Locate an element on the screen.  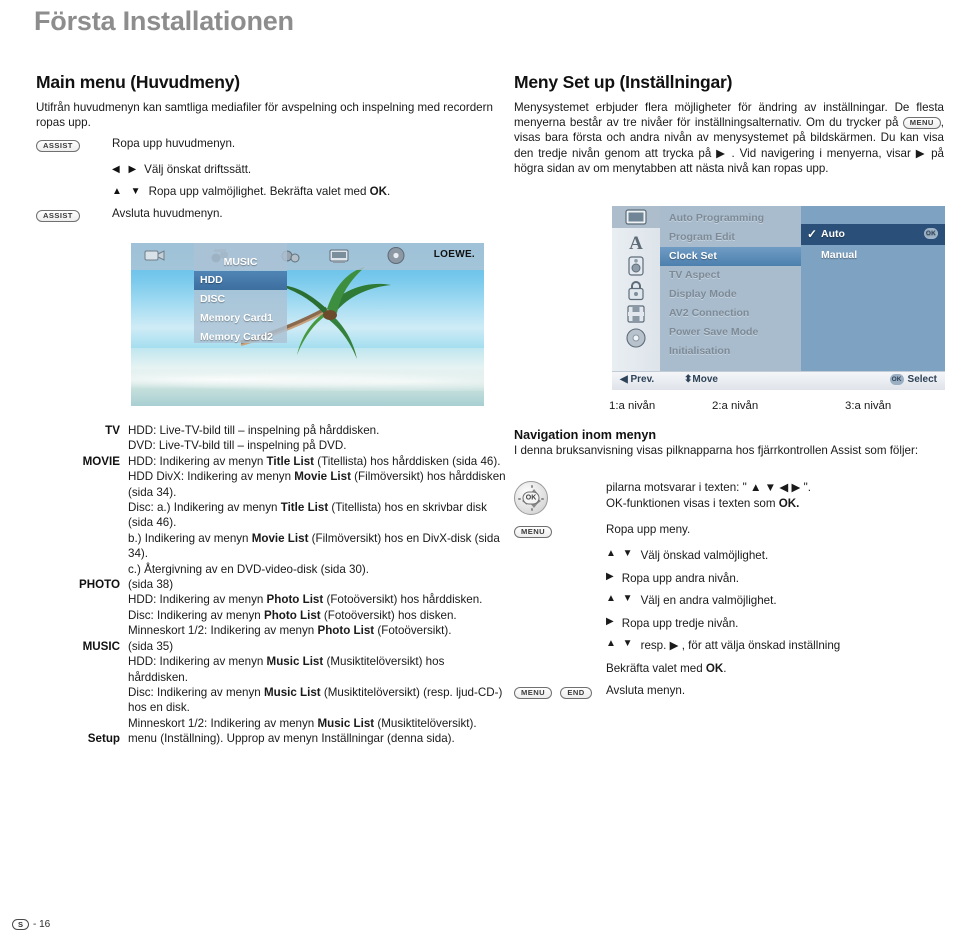
nav-row-text: Ropa upp andra nivån. is located at coordinates (680, 578).